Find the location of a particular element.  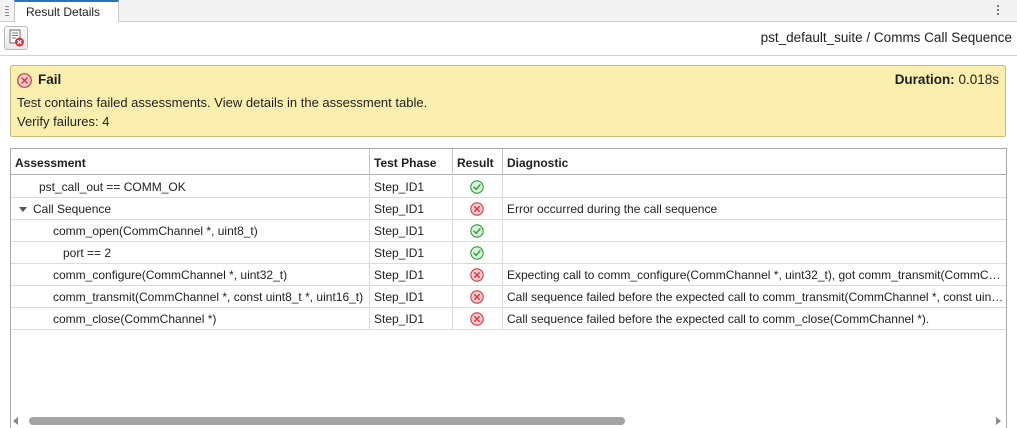

duration-label: Duration: is located at coordinates (924, 79).